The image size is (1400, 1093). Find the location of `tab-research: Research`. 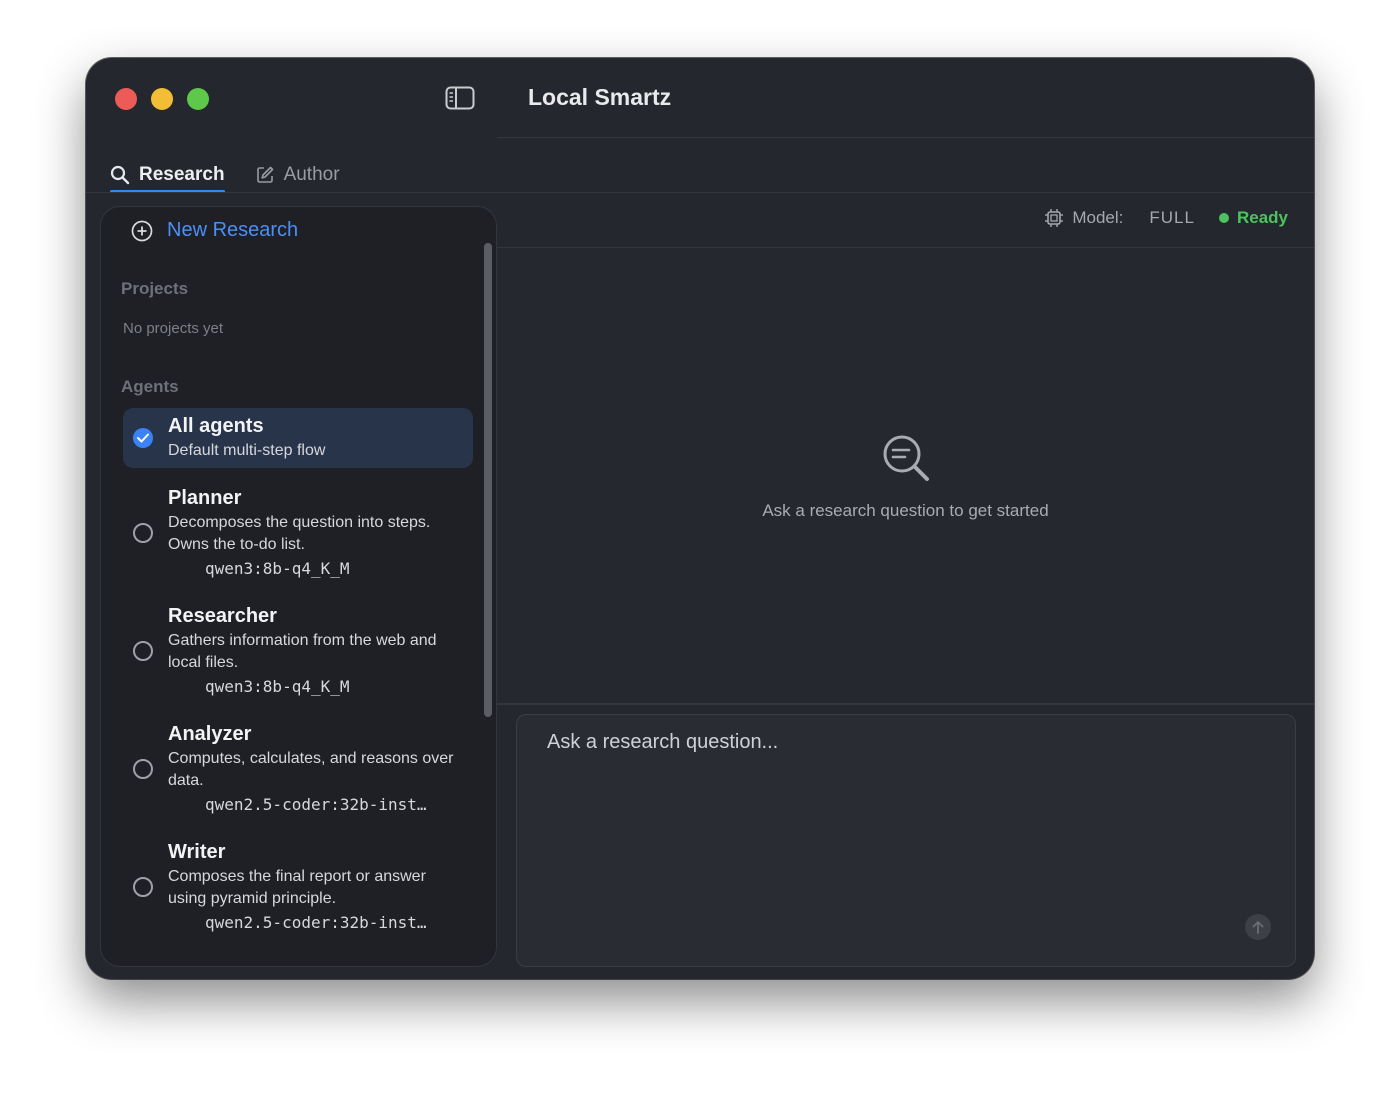

tab-research: Research is located at coordinates (167, 175).